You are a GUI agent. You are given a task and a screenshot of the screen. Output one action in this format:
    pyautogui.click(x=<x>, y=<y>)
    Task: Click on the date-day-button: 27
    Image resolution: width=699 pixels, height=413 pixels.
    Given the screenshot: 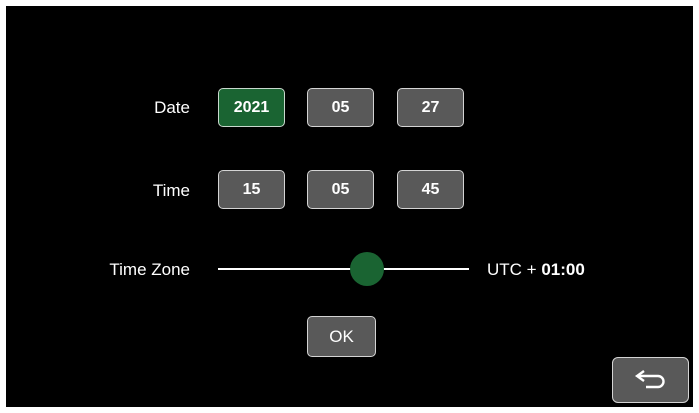 What is the action you would take?
    pyautogui.click(x=430, y=107)
    